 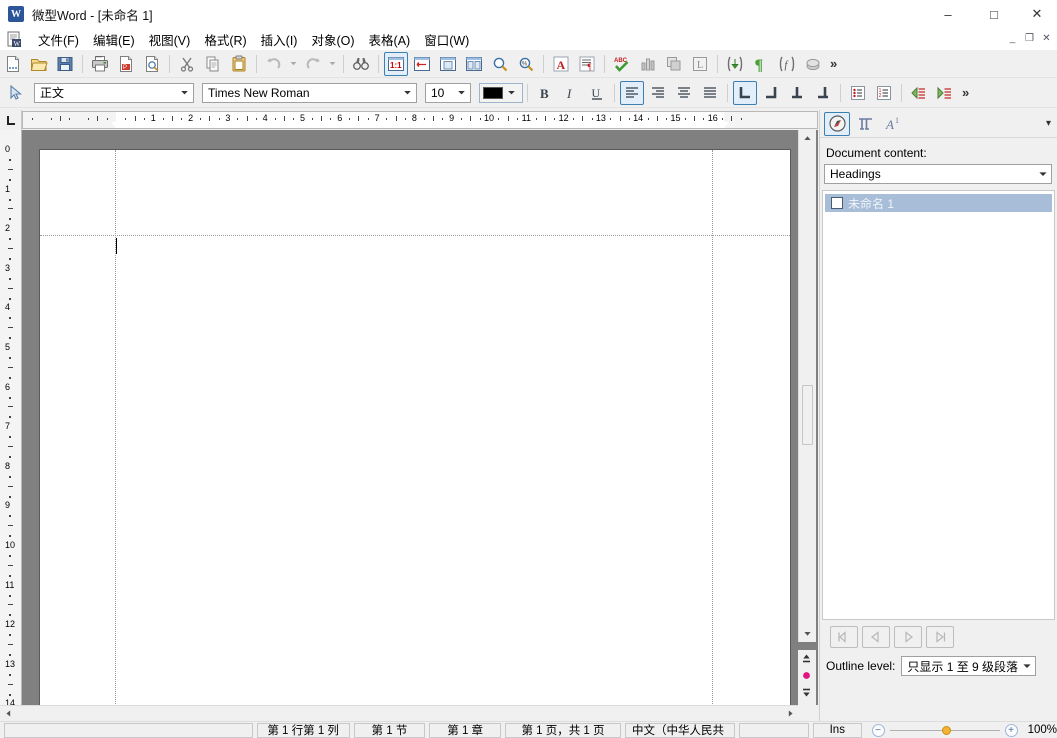 What do you see at coordinates (876, 637) in the screenshot?
I see `nav-prev-button` at bounding box center [876, 637].